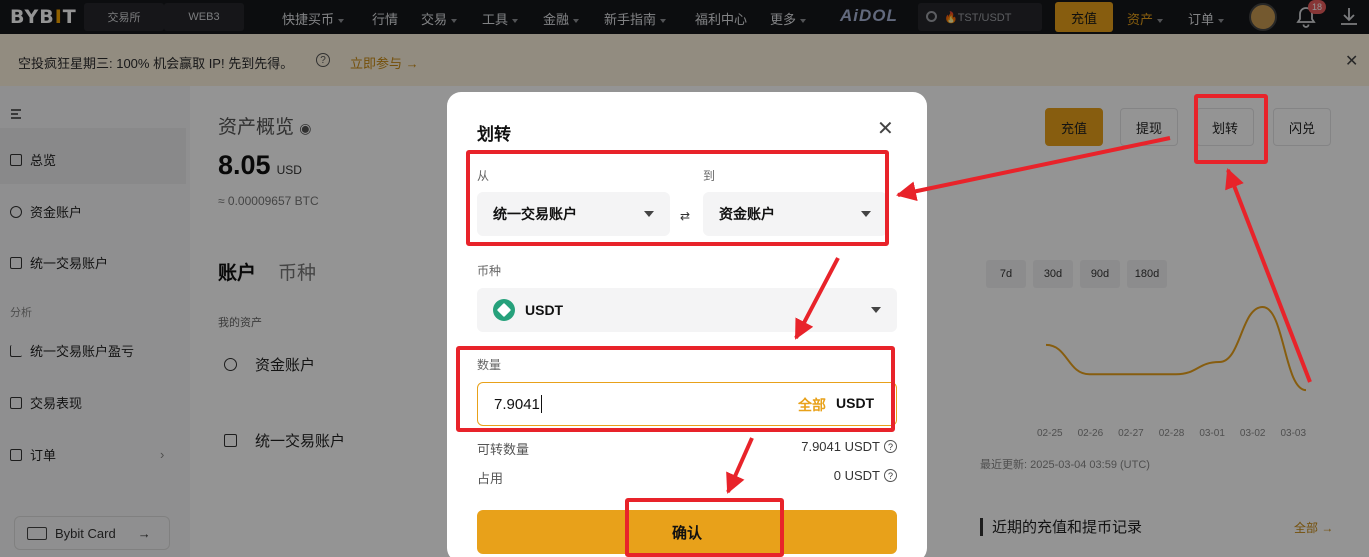  What do you see at coordinates (1268, 275) in the screenshot?
I see `arrow-to-transfer` at bounding box center [1268, 275].